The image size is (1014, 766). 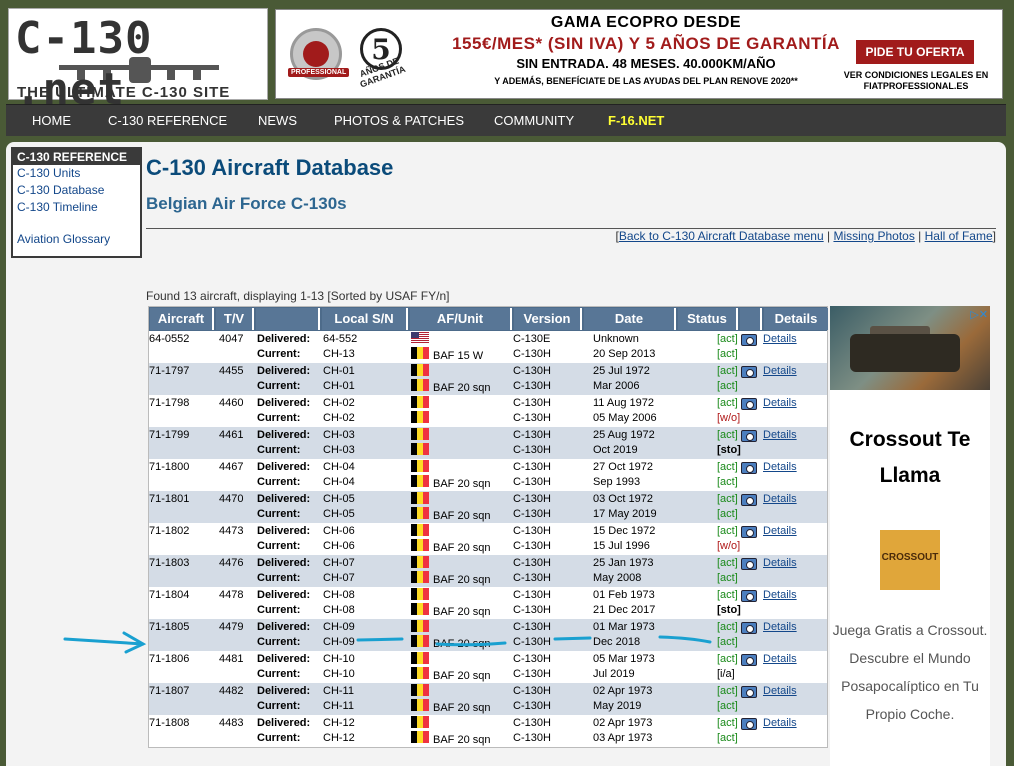 I want to click on nav-home: HOME, so click(x=51, y=121).